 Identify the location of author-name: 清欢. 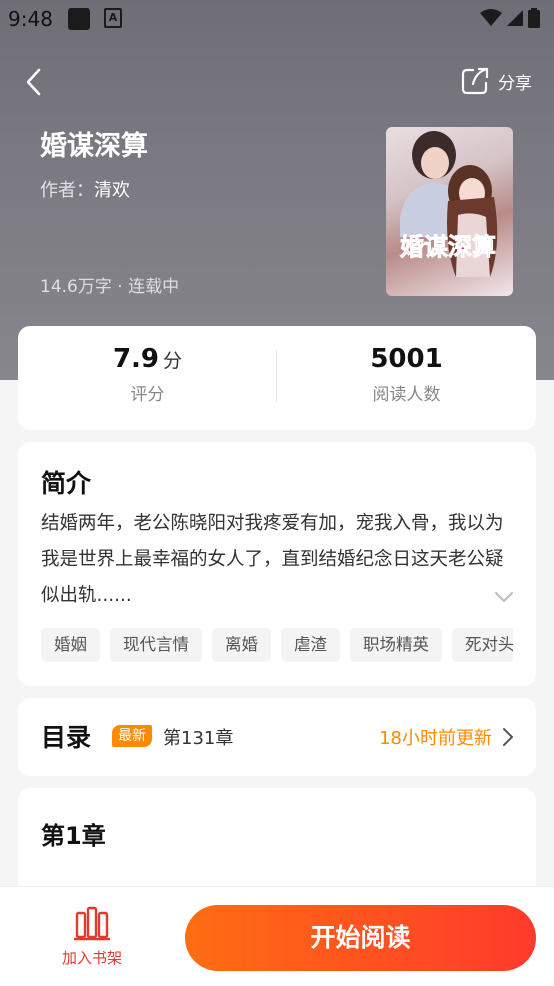
(112, 190).